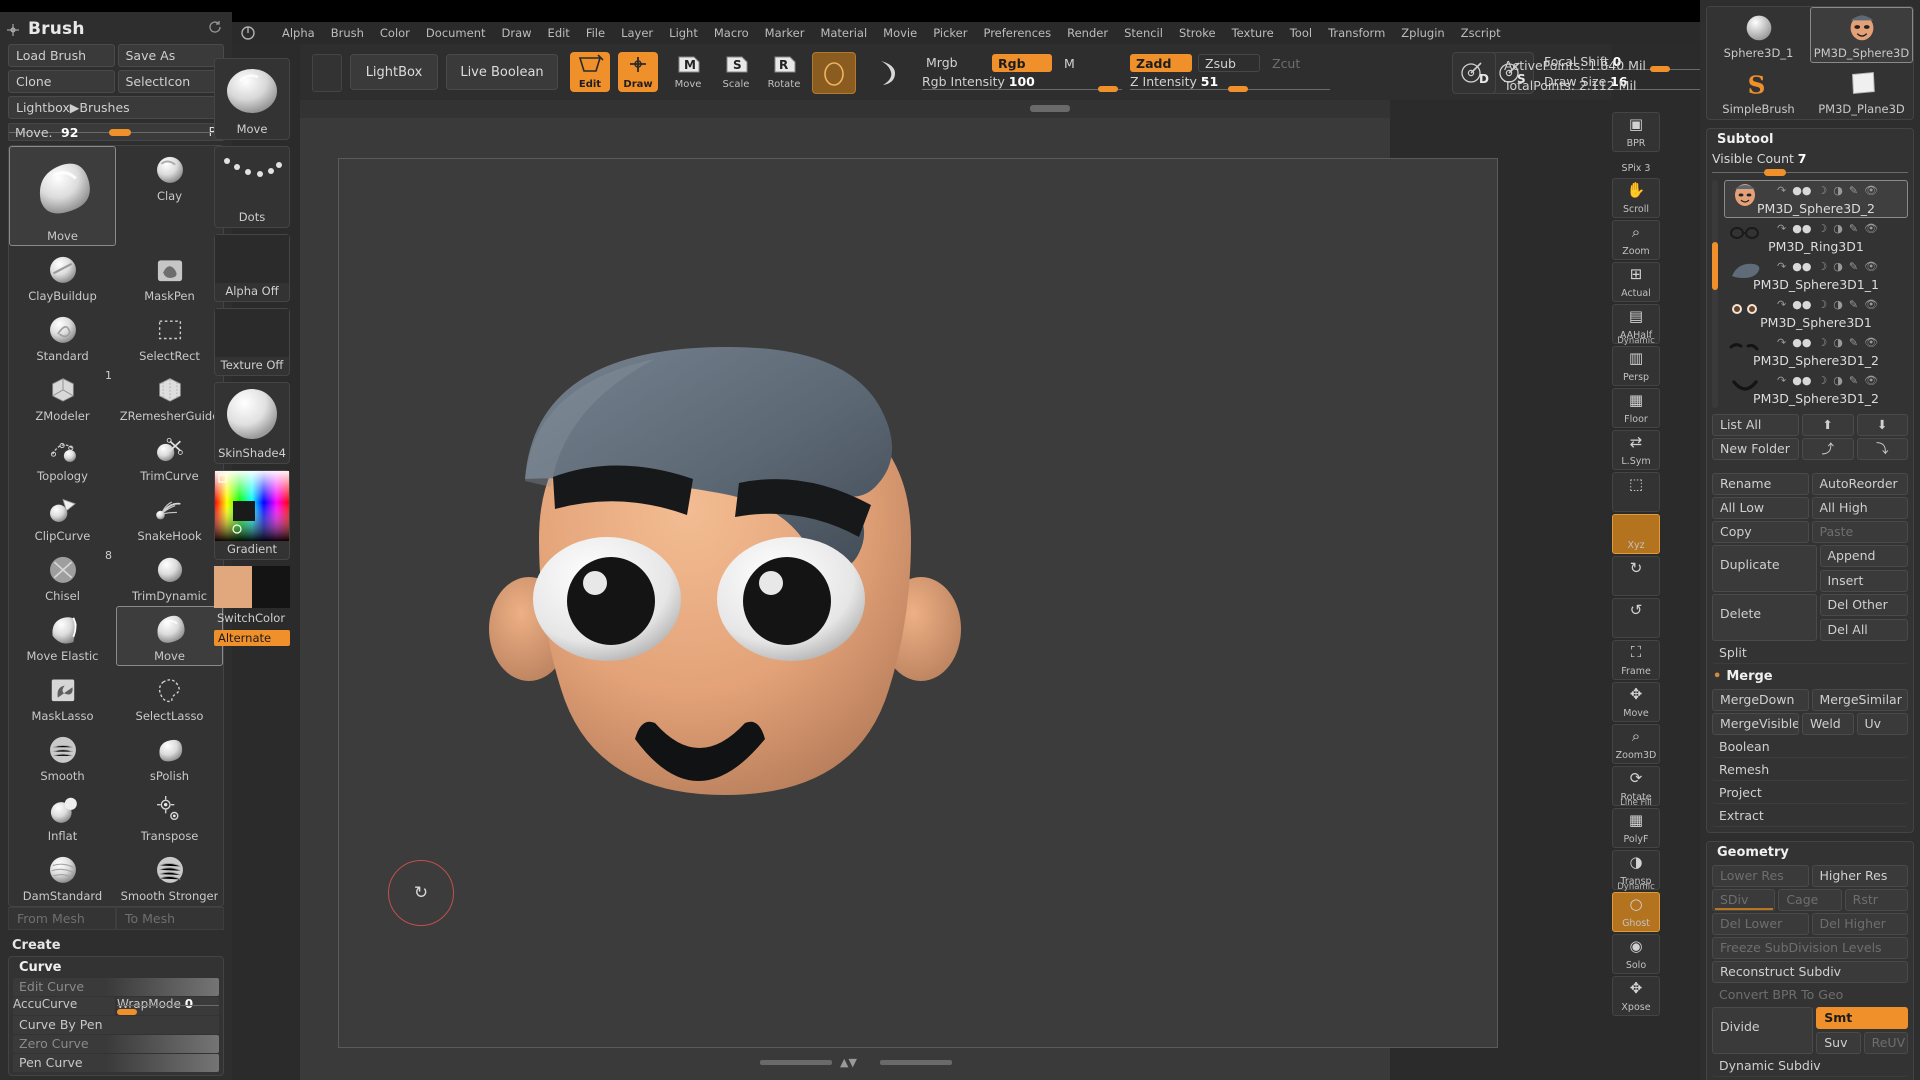 This screenshot has height=1080, width=1920. Describe the element at coordinates (590, 72) in the screenshot. I see `edit-button: Edit` at that location.